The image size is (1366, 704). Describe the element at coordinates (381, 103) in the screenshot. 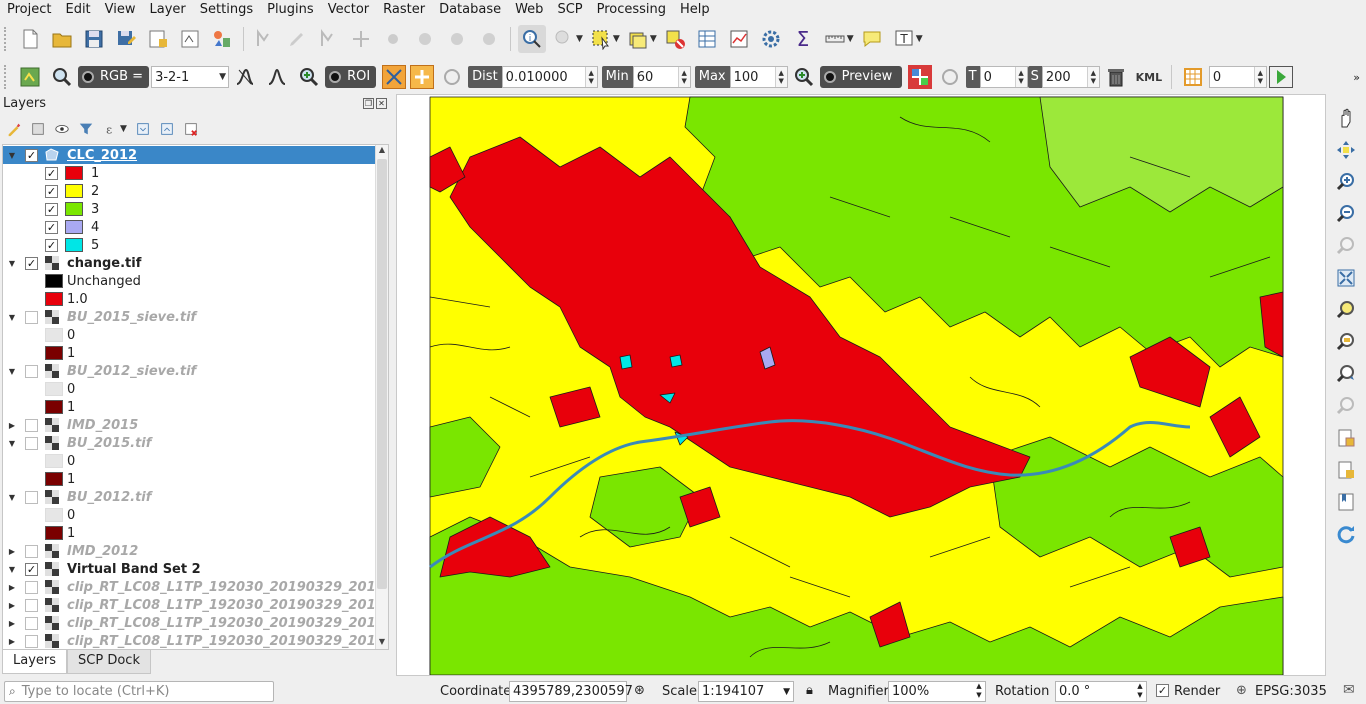

I see `close-panel-icon: ✕` at that location.